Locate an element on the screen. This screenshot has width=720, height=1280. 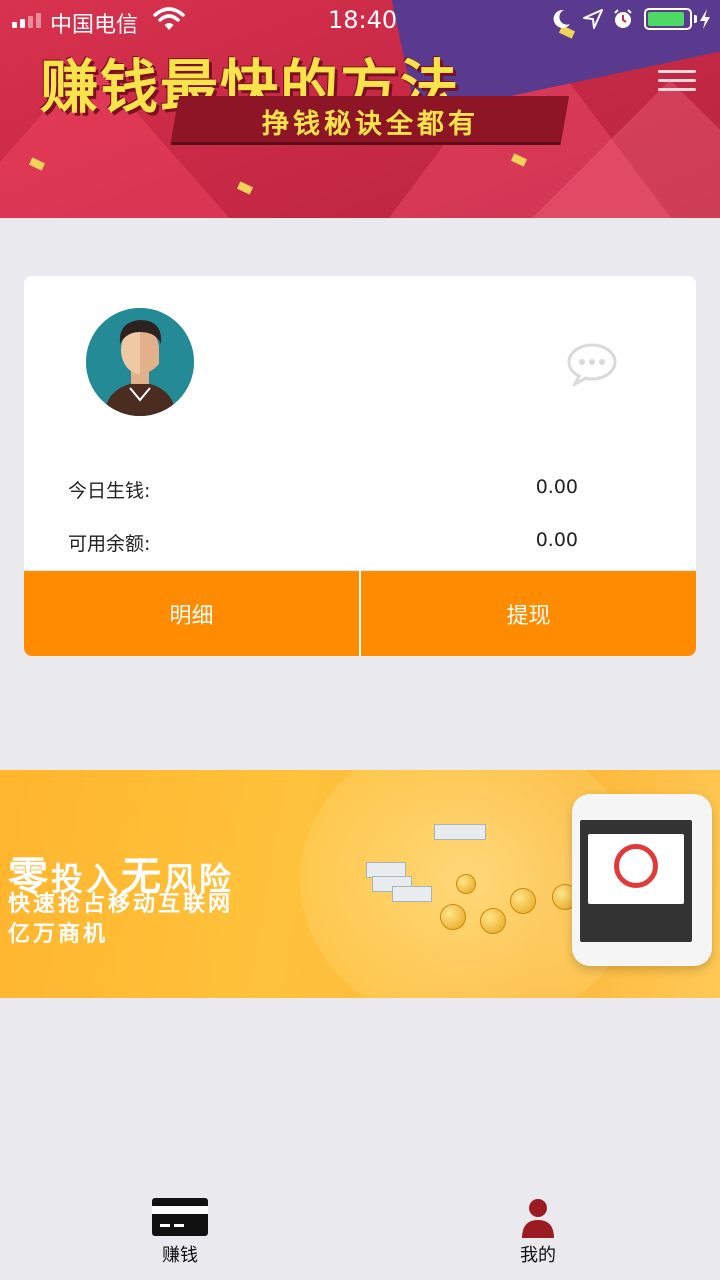
detail-button: 明细 is located at coordinates (191, 613).